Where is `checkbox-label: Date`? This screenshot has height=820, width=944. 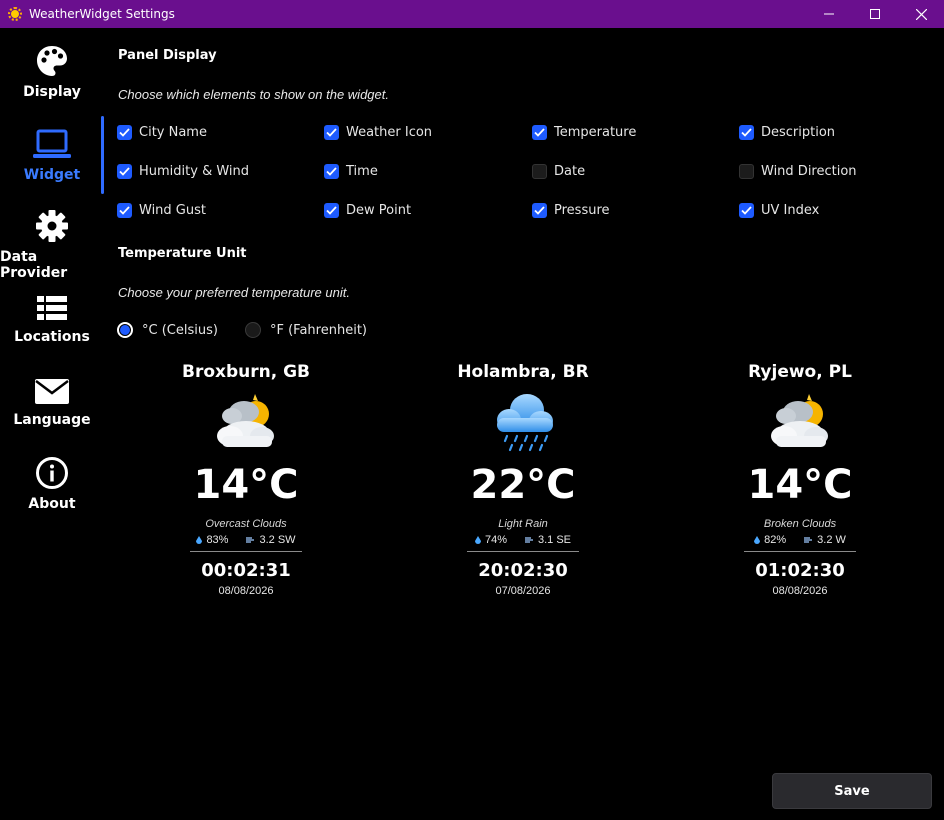 checkbox-label: Date is located at coordinates (570, 171).